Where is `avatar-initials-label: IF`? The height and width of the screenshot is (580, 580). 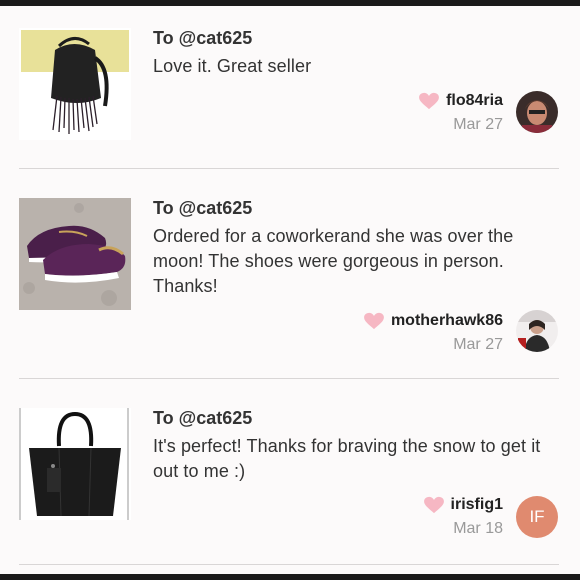 avatar-initials-label: IF is located at coordinates (537, 516).